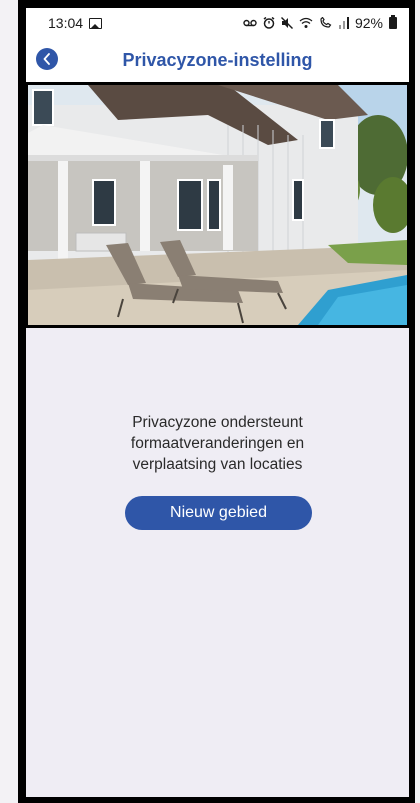 This screenshot has height=803, width=420. I want to click on voicemail-icon, so click(250, 23).